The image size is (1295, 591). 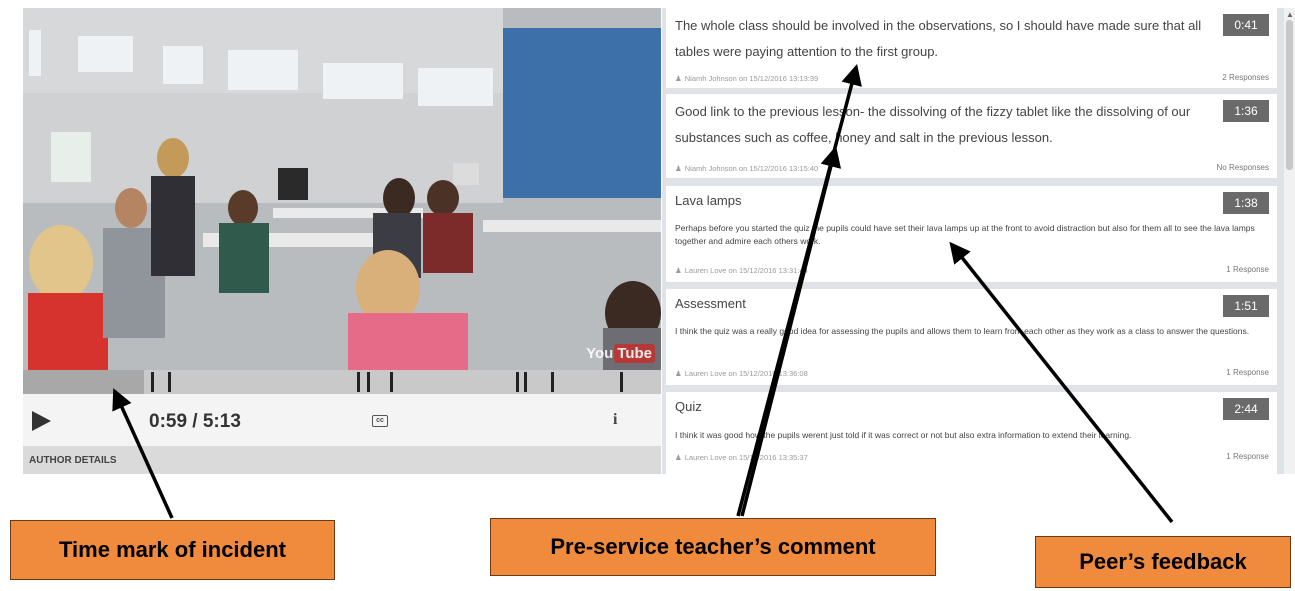 What do you see at coordinates (708, 200) in the screenshot?
I see `comment-title: Lava lamps` at bounding box center [708, 200].